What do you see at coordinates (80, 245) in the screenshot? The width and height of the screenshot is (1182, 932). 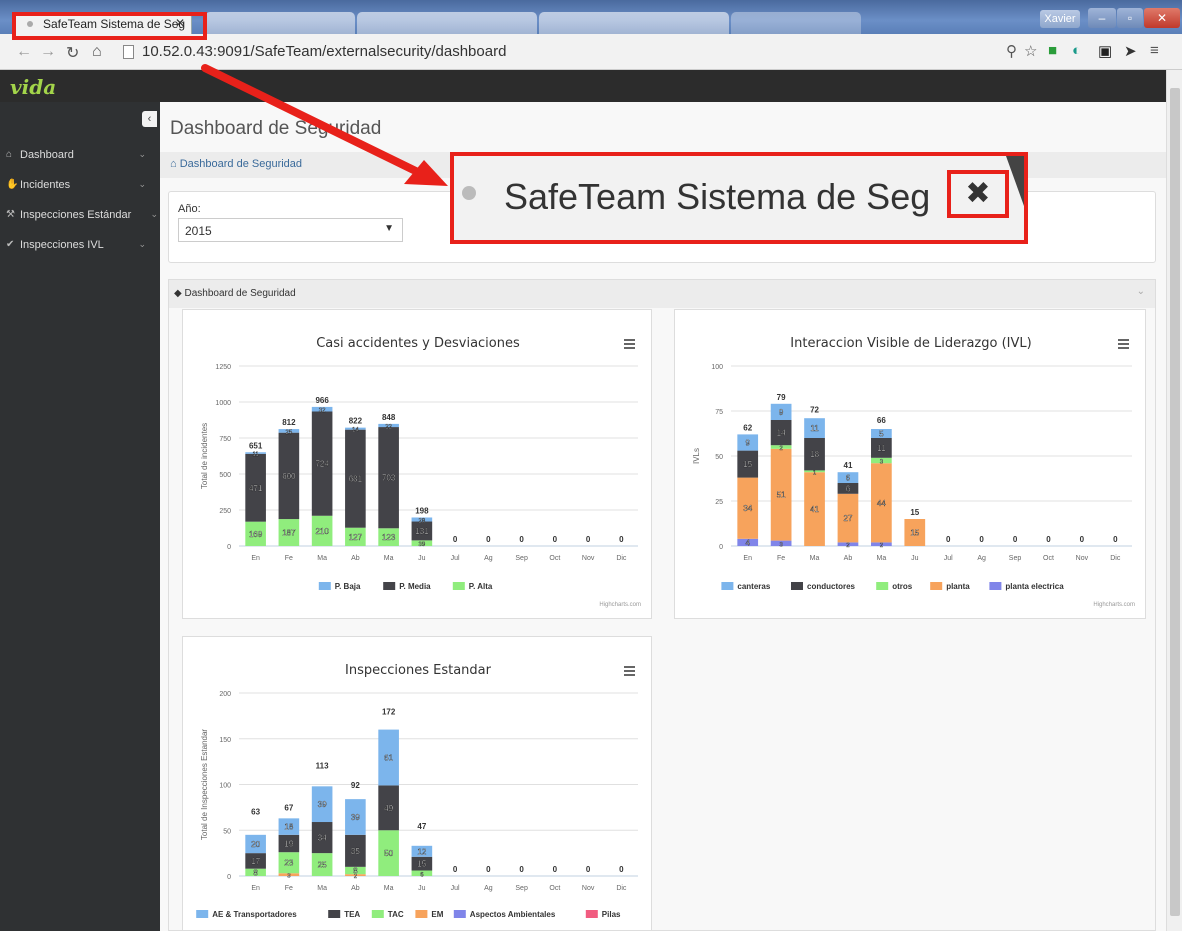 I see `sidebar-item-inspecciones-ivl: ✔ Inspecciones IVL ⌄` at bounding box center [80, 245].